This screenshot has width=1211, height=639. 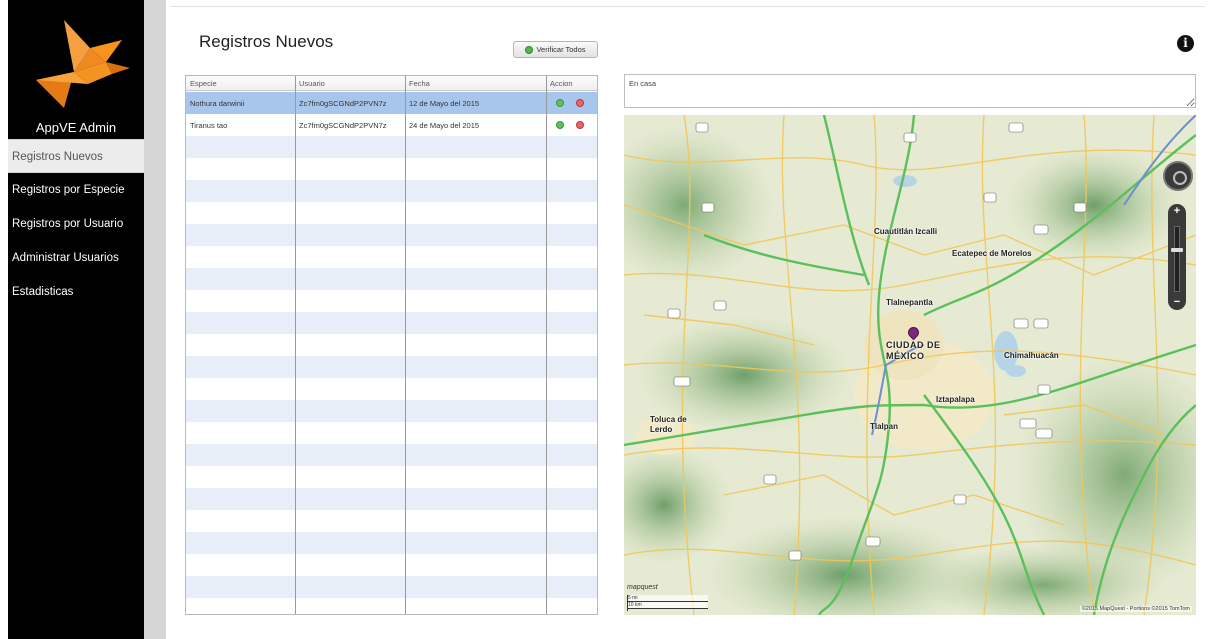 I want to click on map-label-iztapalapa: Iztapalapa, so click(x=955, y=399).